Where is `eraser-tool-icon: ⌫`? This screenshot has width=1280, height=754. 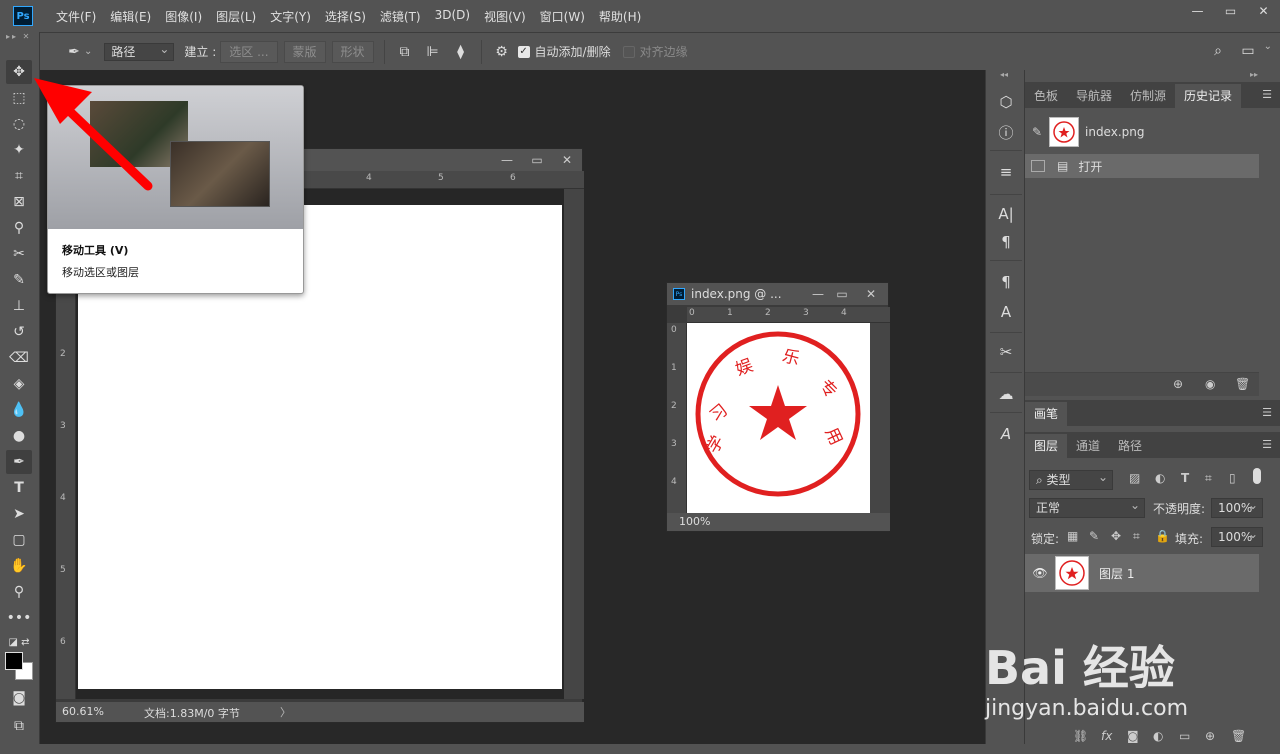 eraser-tool-icon: ⌫ is located at coordinates (19, 358).